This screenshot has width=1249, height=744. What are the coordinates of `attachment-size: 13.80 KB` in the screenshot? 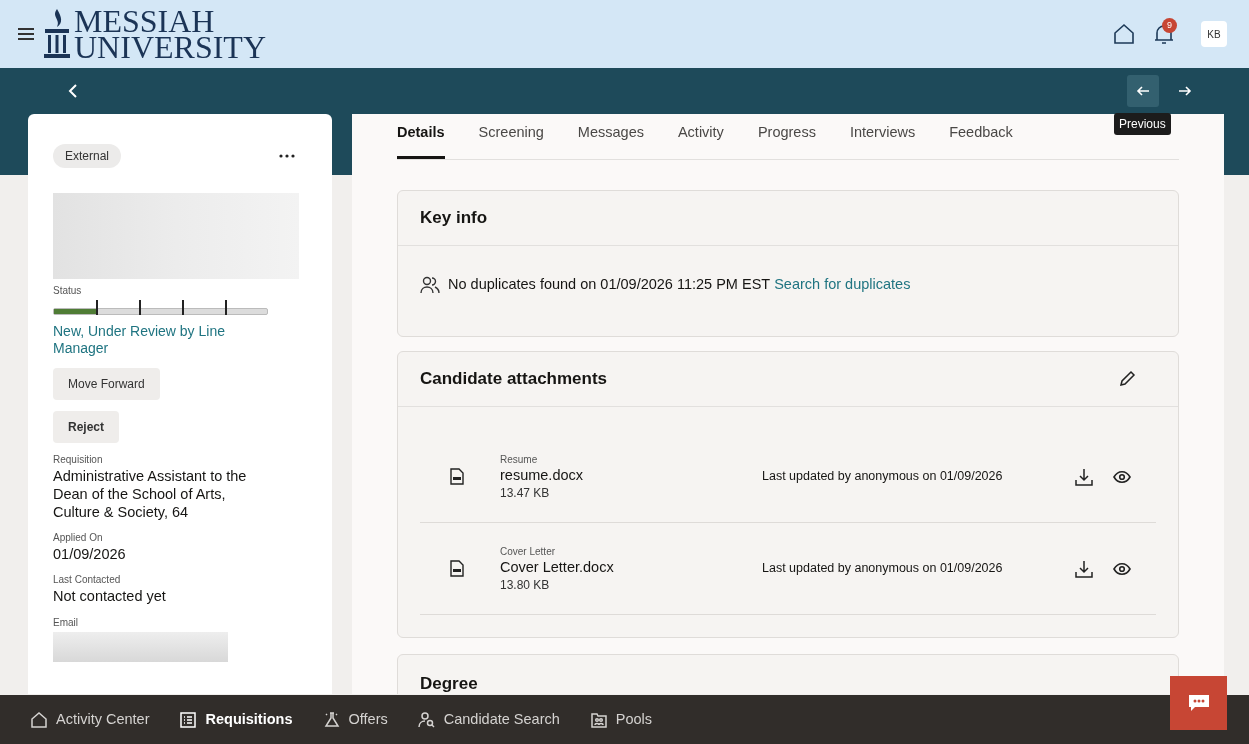 It's located at (525, 585).